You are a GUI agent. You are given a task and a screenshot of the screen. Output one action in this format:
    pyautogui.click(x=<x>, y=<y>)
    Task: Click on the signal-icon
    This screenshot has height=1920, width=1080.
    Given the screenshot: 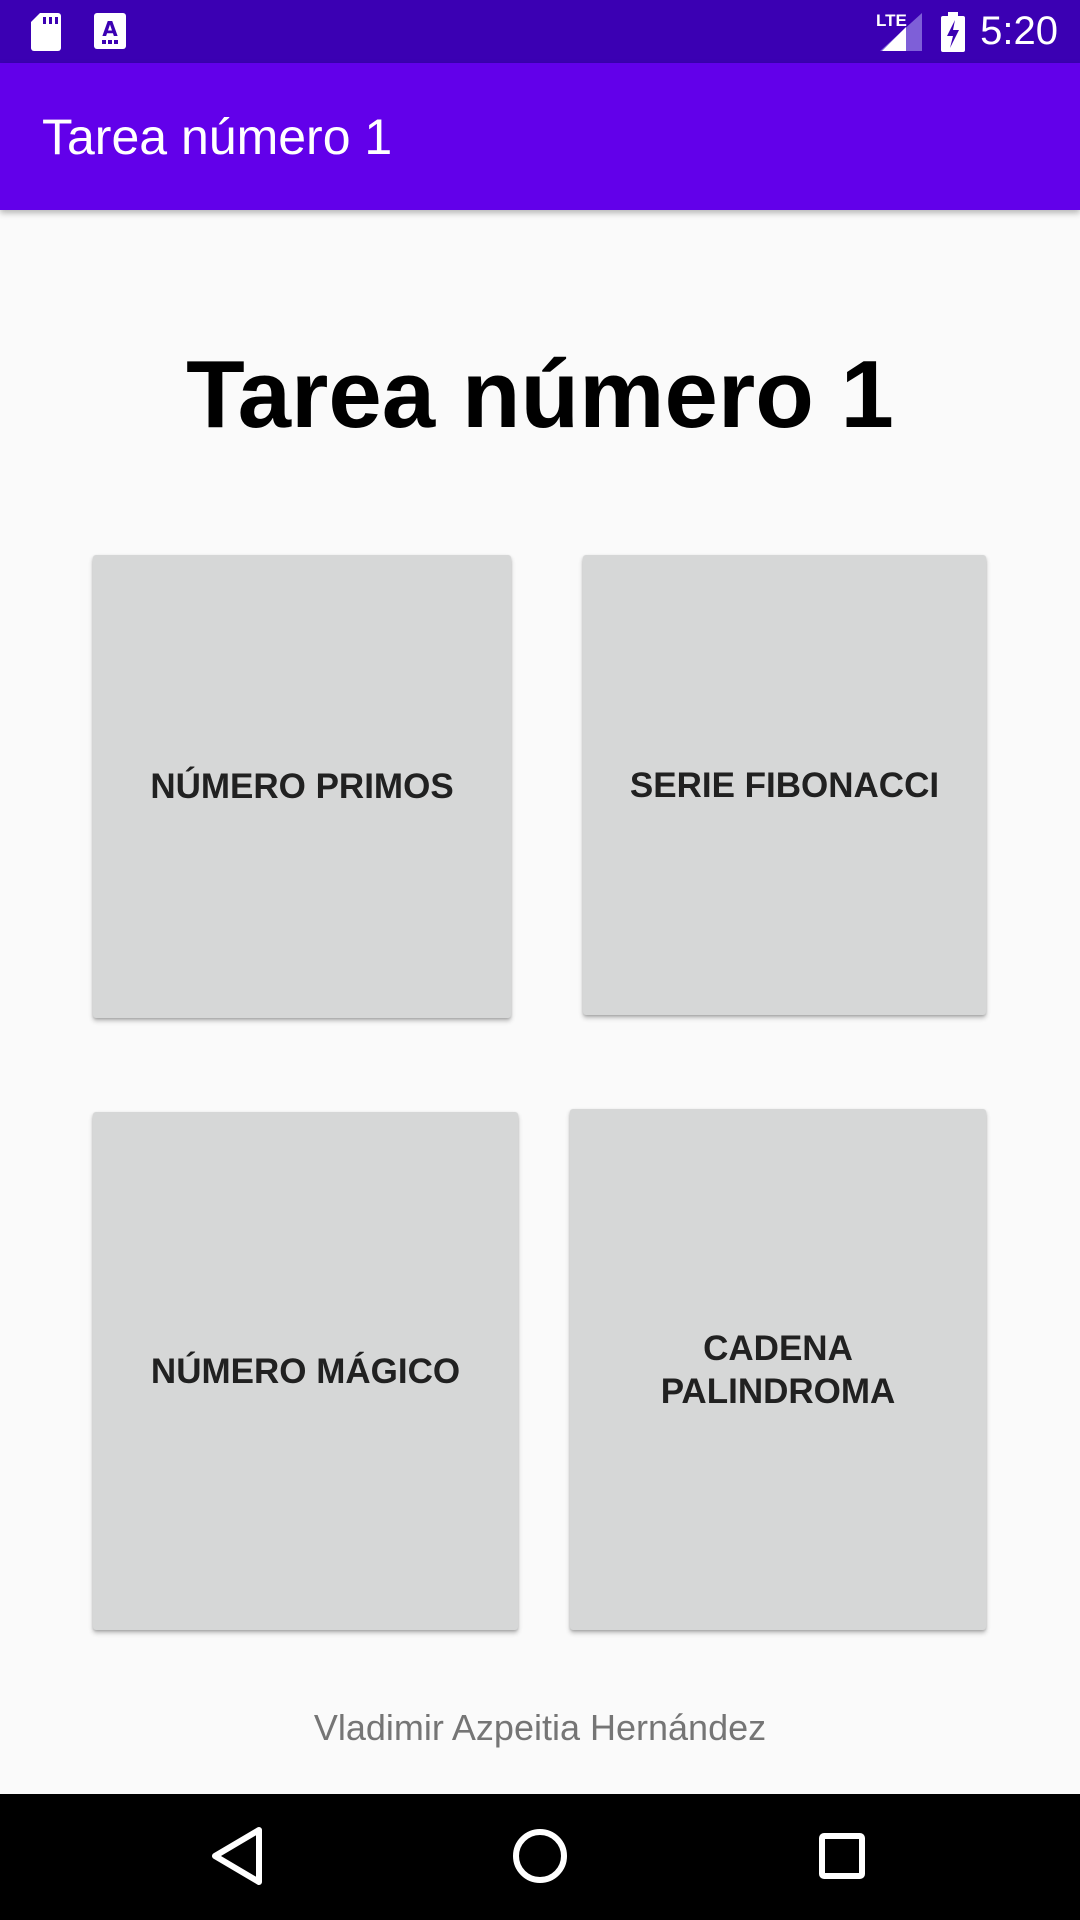 What is the action you would take?
    pyautogui.click(x=901, y=32)
    